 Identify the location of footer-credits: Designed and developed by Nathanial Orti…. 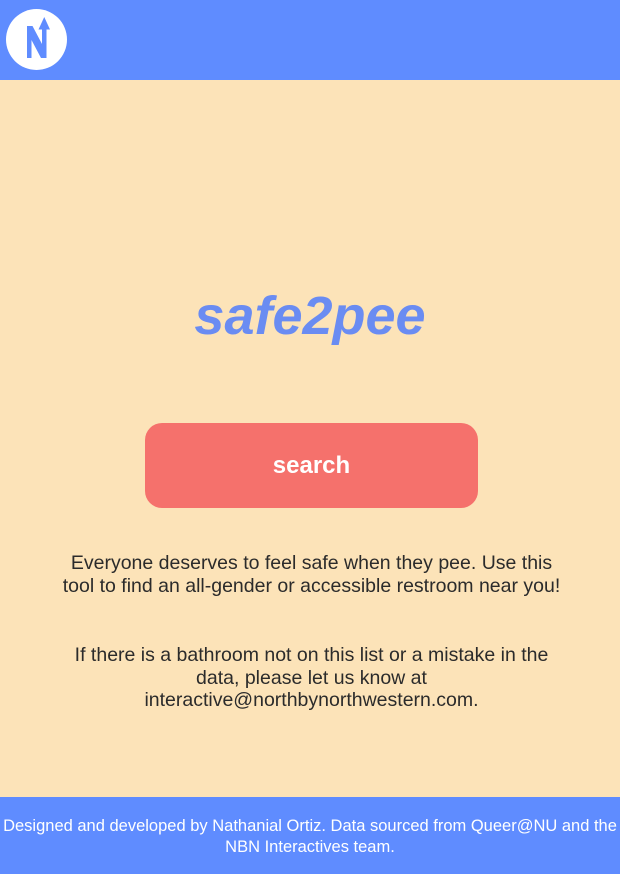
(310, 836).